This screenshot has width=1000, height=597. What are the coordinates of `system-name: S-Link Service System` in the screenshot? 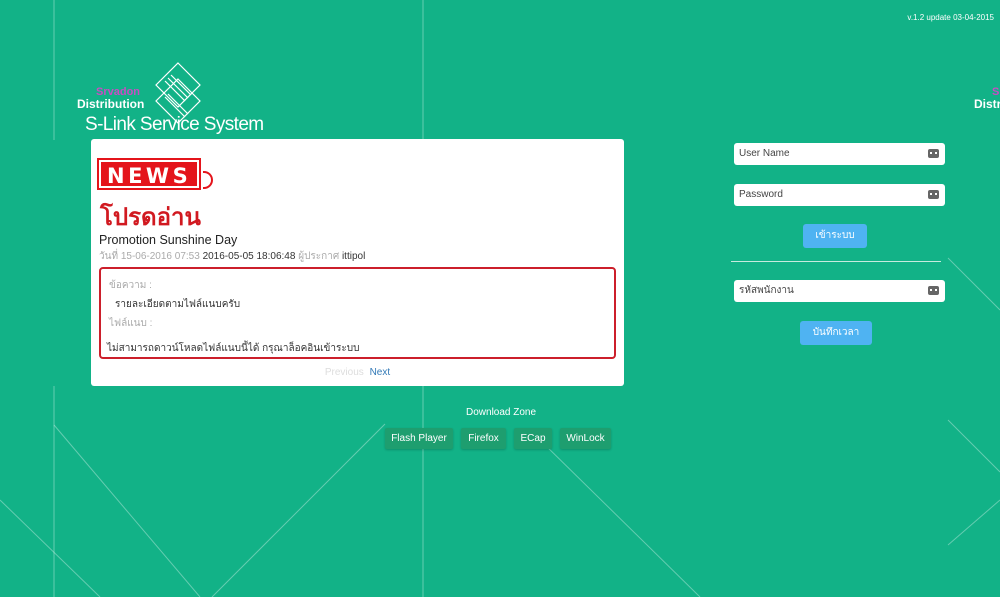 It's located at (174, 124).